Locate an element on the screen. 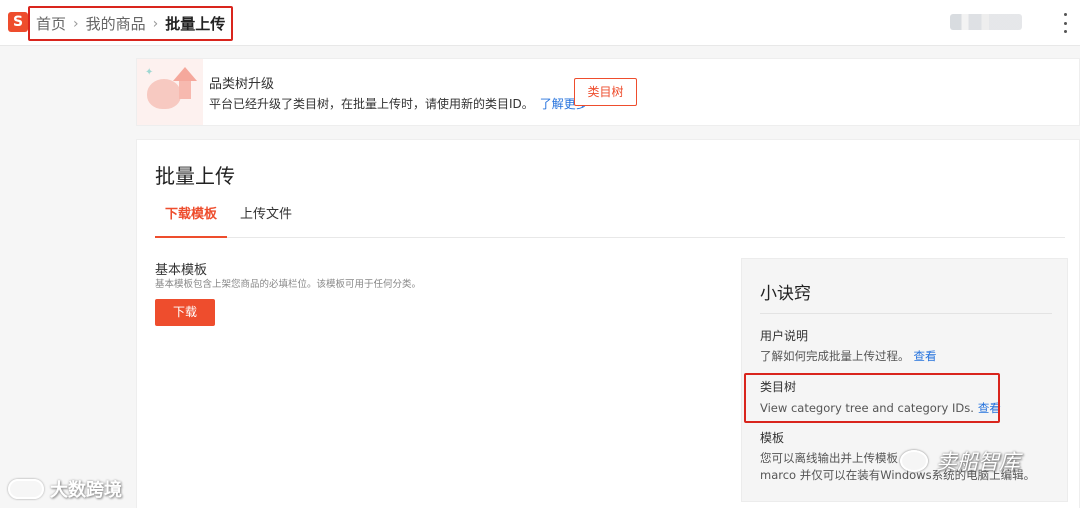 The width and height of the screenshot is (1080, 508). tab-upload-file: 上传文件 is located at coordinates (266, 222).